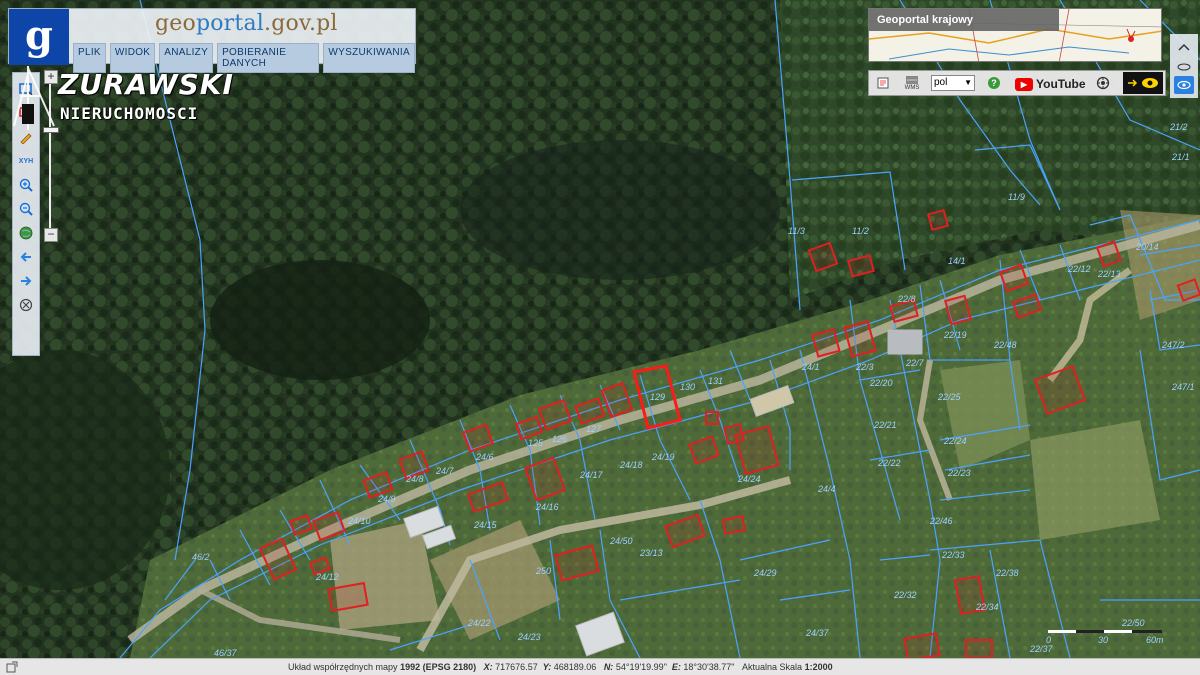 This screenshot has width=1200, height=675. Describe the element at coordinates (709, 667) in the screenshot. I see `e-value: 18°30'38.77"` at that location.